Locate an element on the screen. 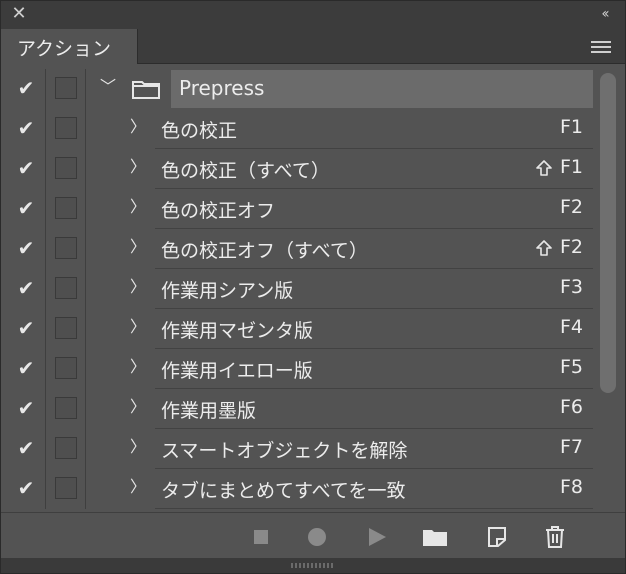 This screenshot has width=626, height=574. action-name-cell: スマートオブジェクトを解除 F7 is located at coordinates (374, 449).